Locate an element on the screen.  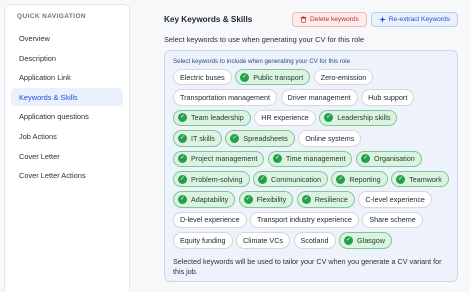
keyword-chip: Electric buses is located at coordinates (202, 77).